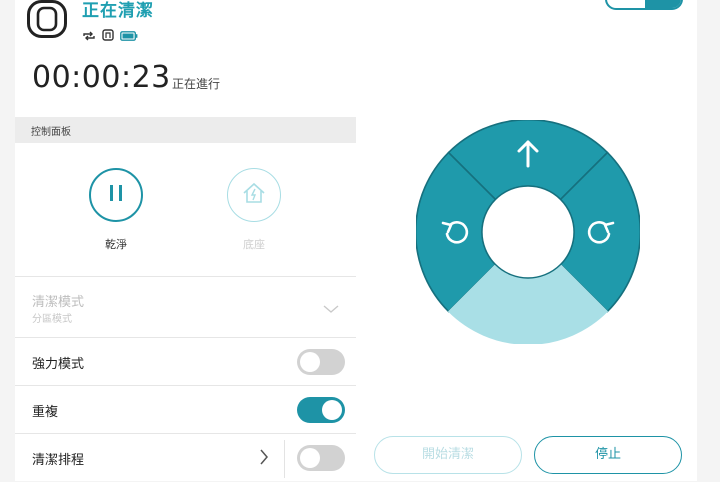 The width and height of the screenshot is (720, 482). What do you see at coordinates (58, 302) in the screenshot?
I see `cleaning-mode-label: 清潔模式` at bounding box center [58, 302].